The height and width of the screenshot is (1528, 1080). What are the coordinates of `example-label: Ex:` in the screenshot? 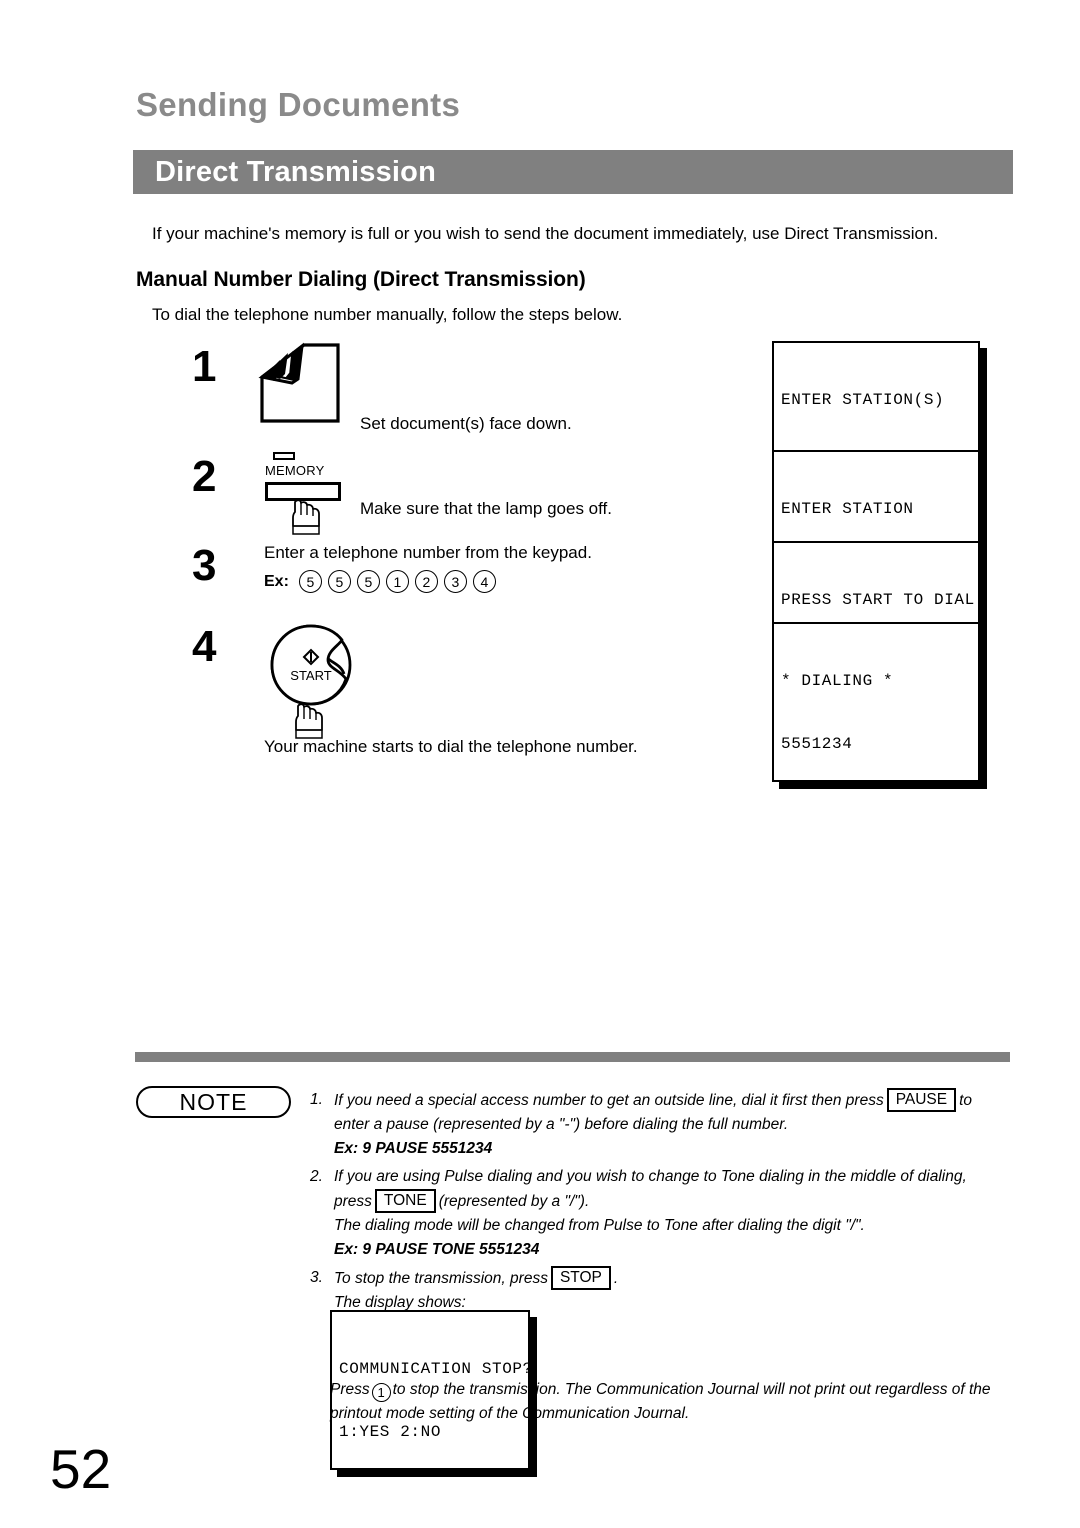 It's located at (276, 581).